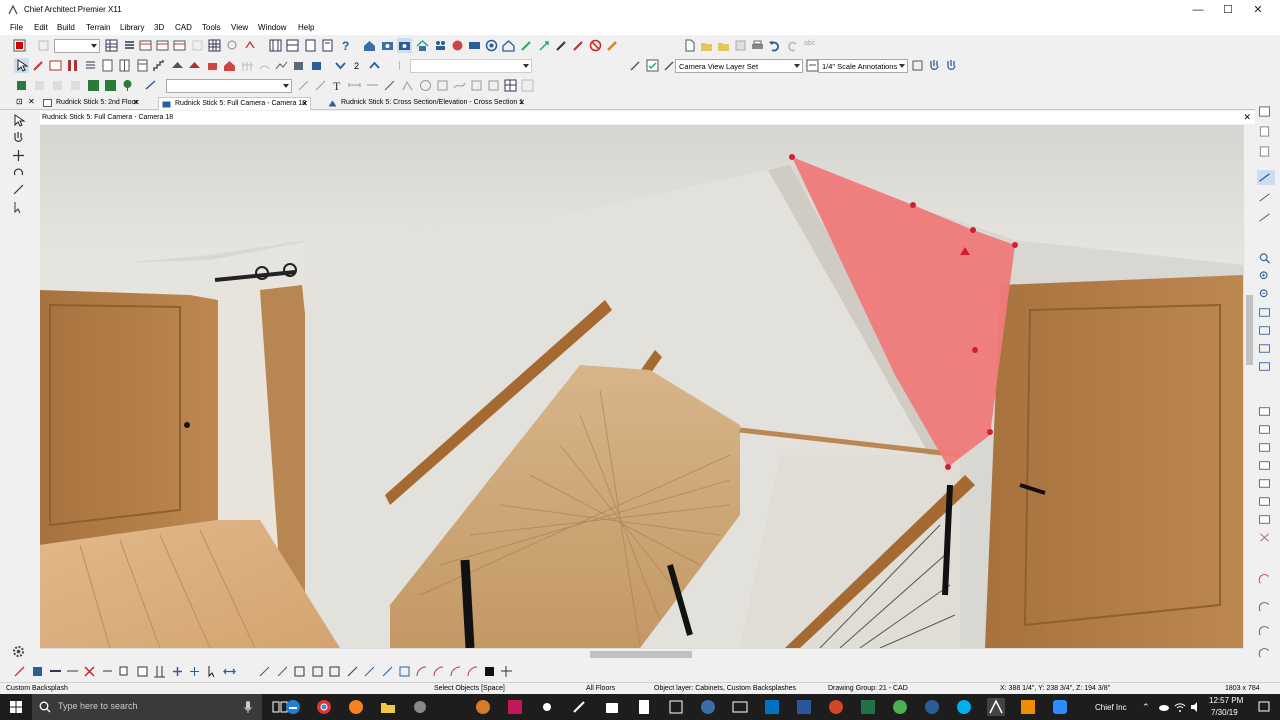 The height and width of the screenshot is (720, 1280). What do you see at coordinates (39, 85) in the screenshot?
I see `gray-box-icon` at bounding box center [39, 85].